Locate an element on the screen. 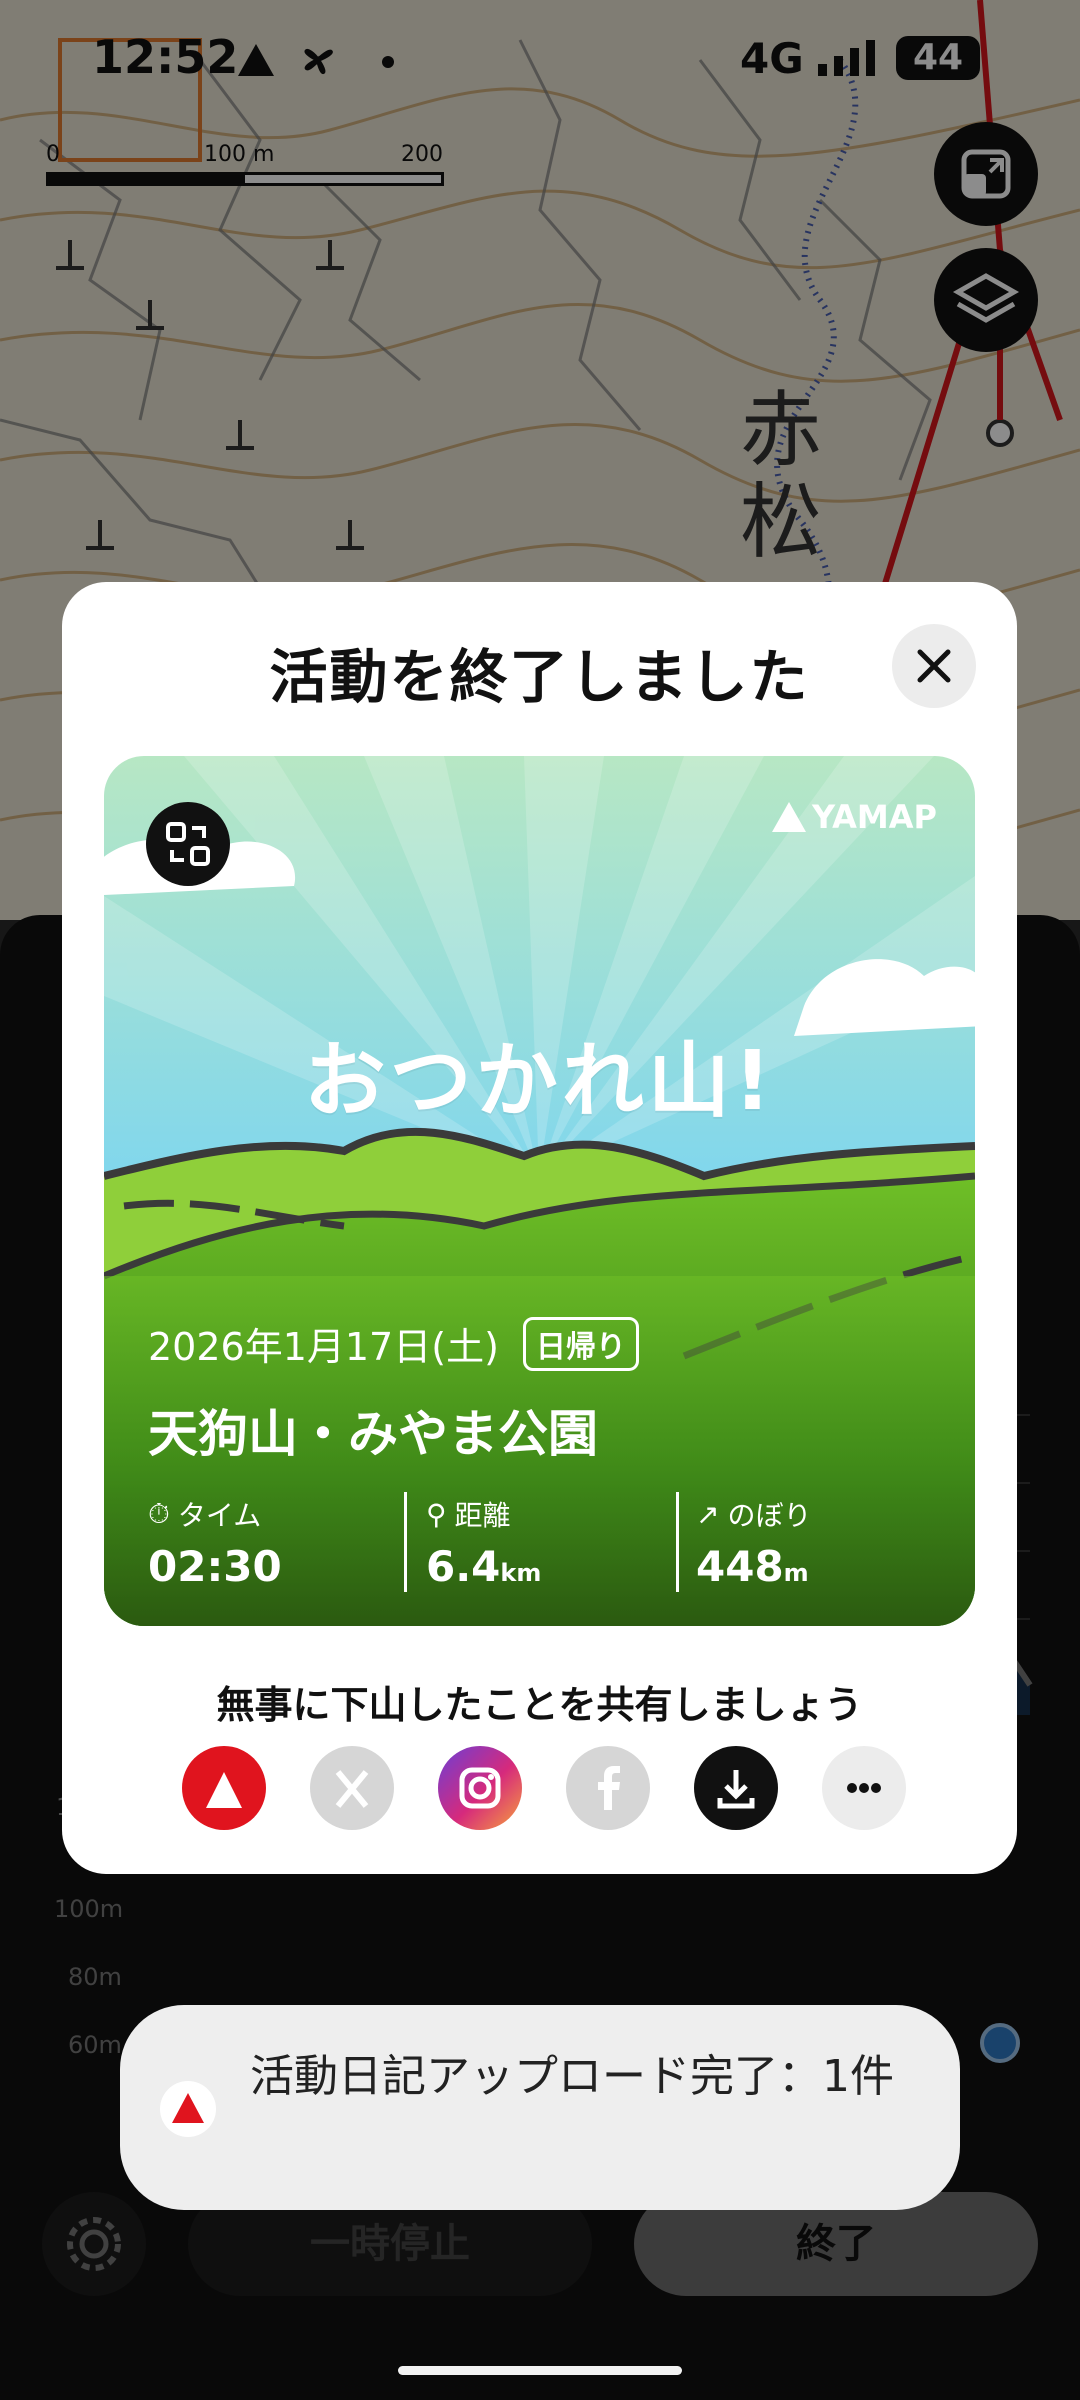  upload-complete-toast: 活動日記アップロード完了：1件 is located at coordinates (540, 2107).